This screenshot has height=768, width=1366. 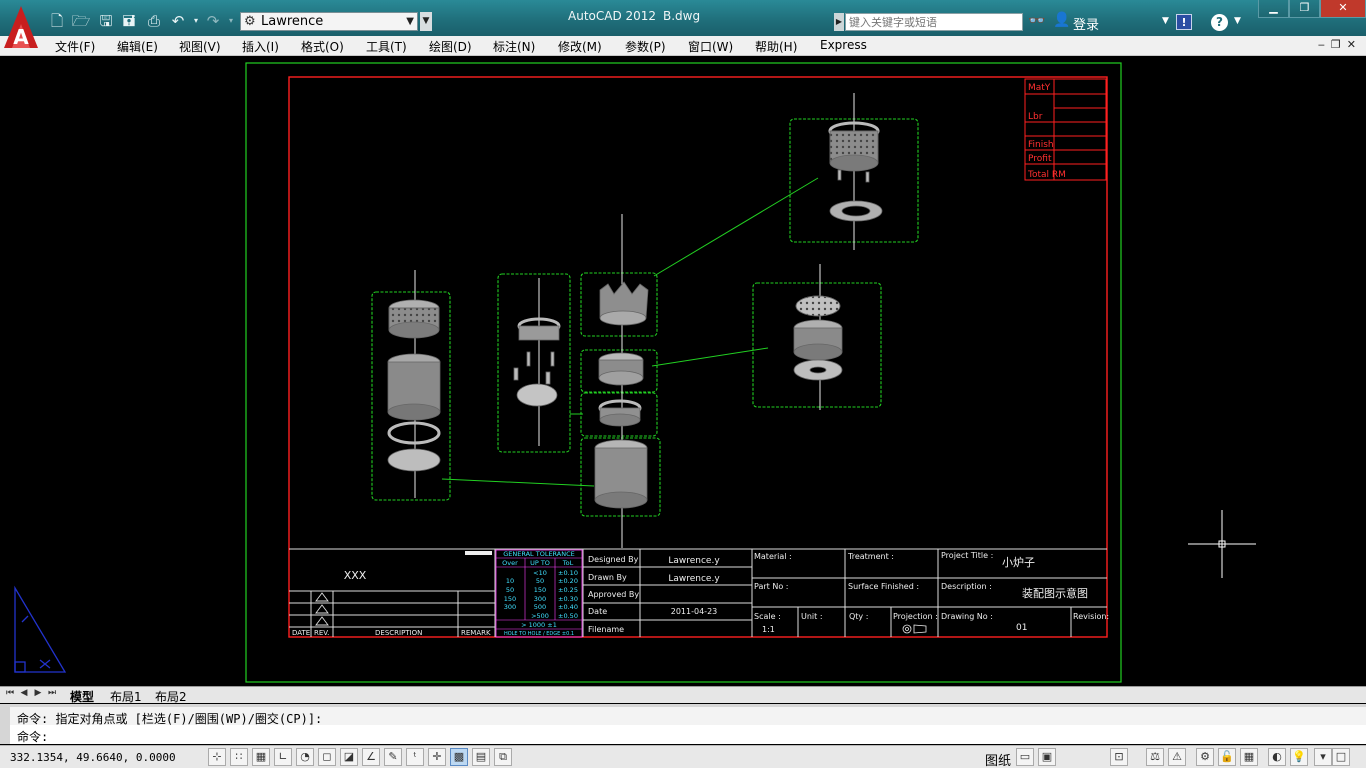 I want to click on login-link: 登录, so click(x=1086, y=23).